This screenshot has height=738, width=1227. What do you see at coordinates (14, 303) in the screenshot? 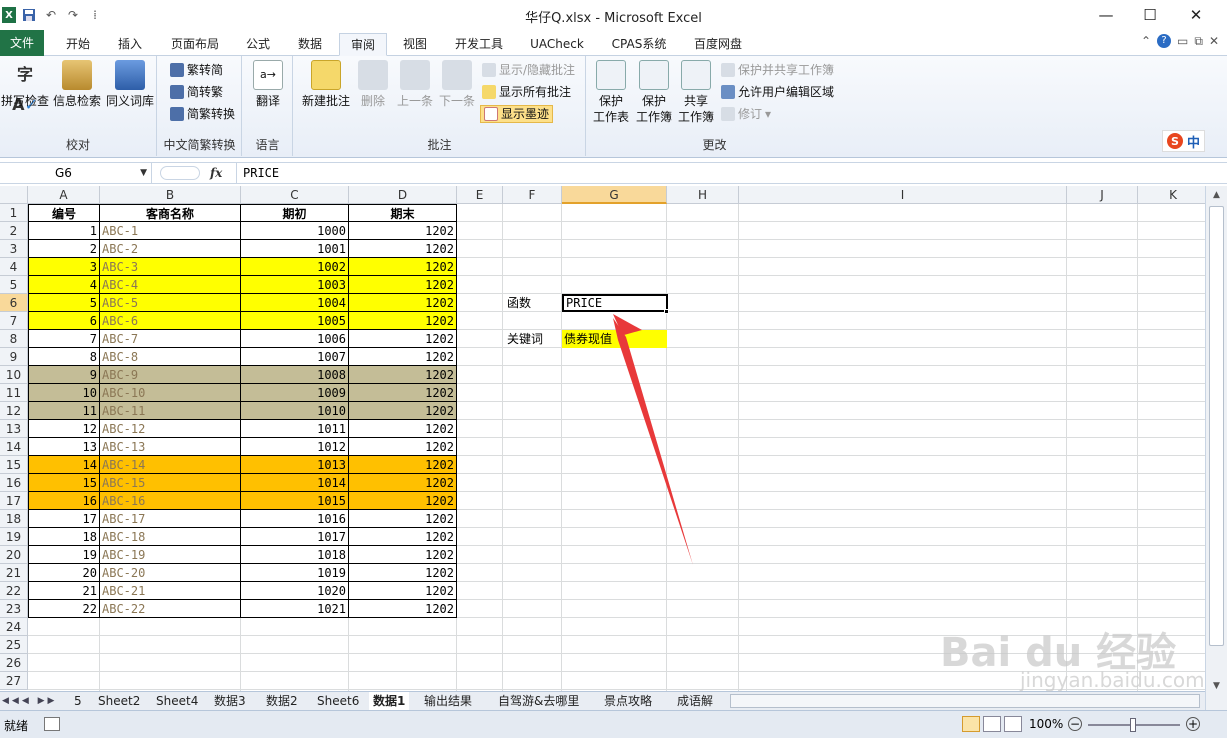
I see `row-header-6: 6` at bounding box center [14, 303].